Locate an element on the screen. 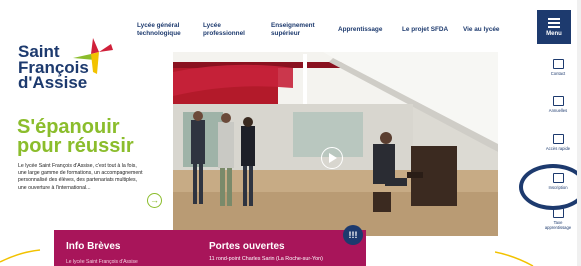 The image size is (581, 266). arrow-right-icon: → is located at coordinates (154, 200).